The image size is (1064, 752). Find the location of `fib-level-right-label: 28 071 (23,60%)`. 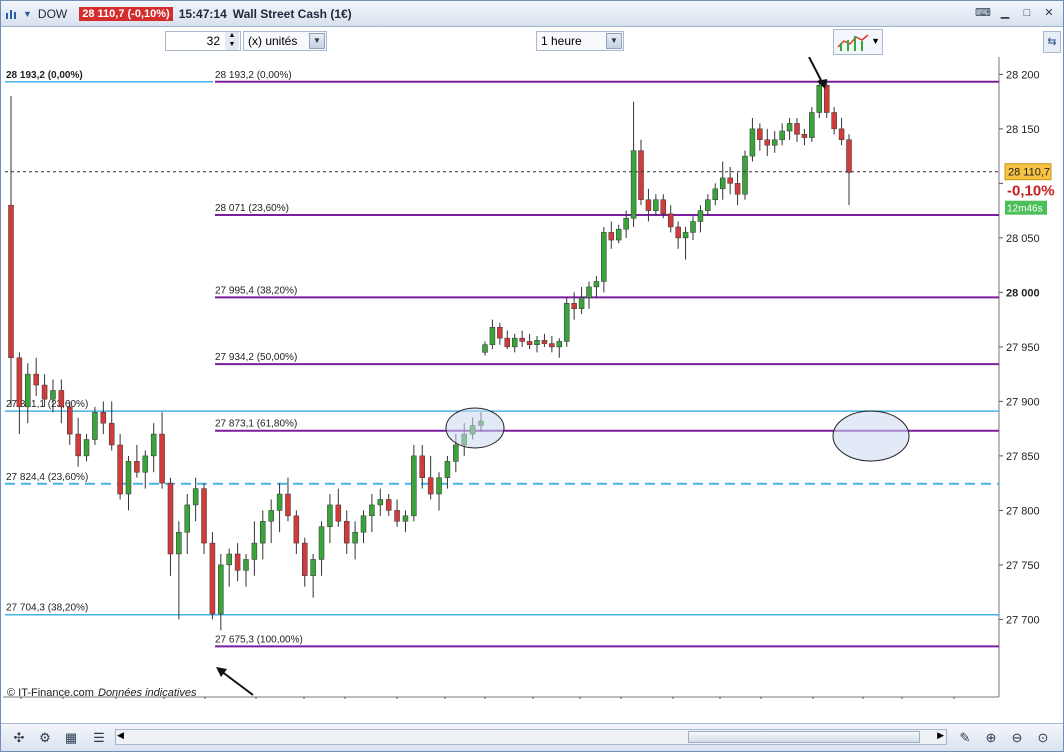

fib-level-right-label: 28 071 (23,60%) is located at coordinates (252, 208).